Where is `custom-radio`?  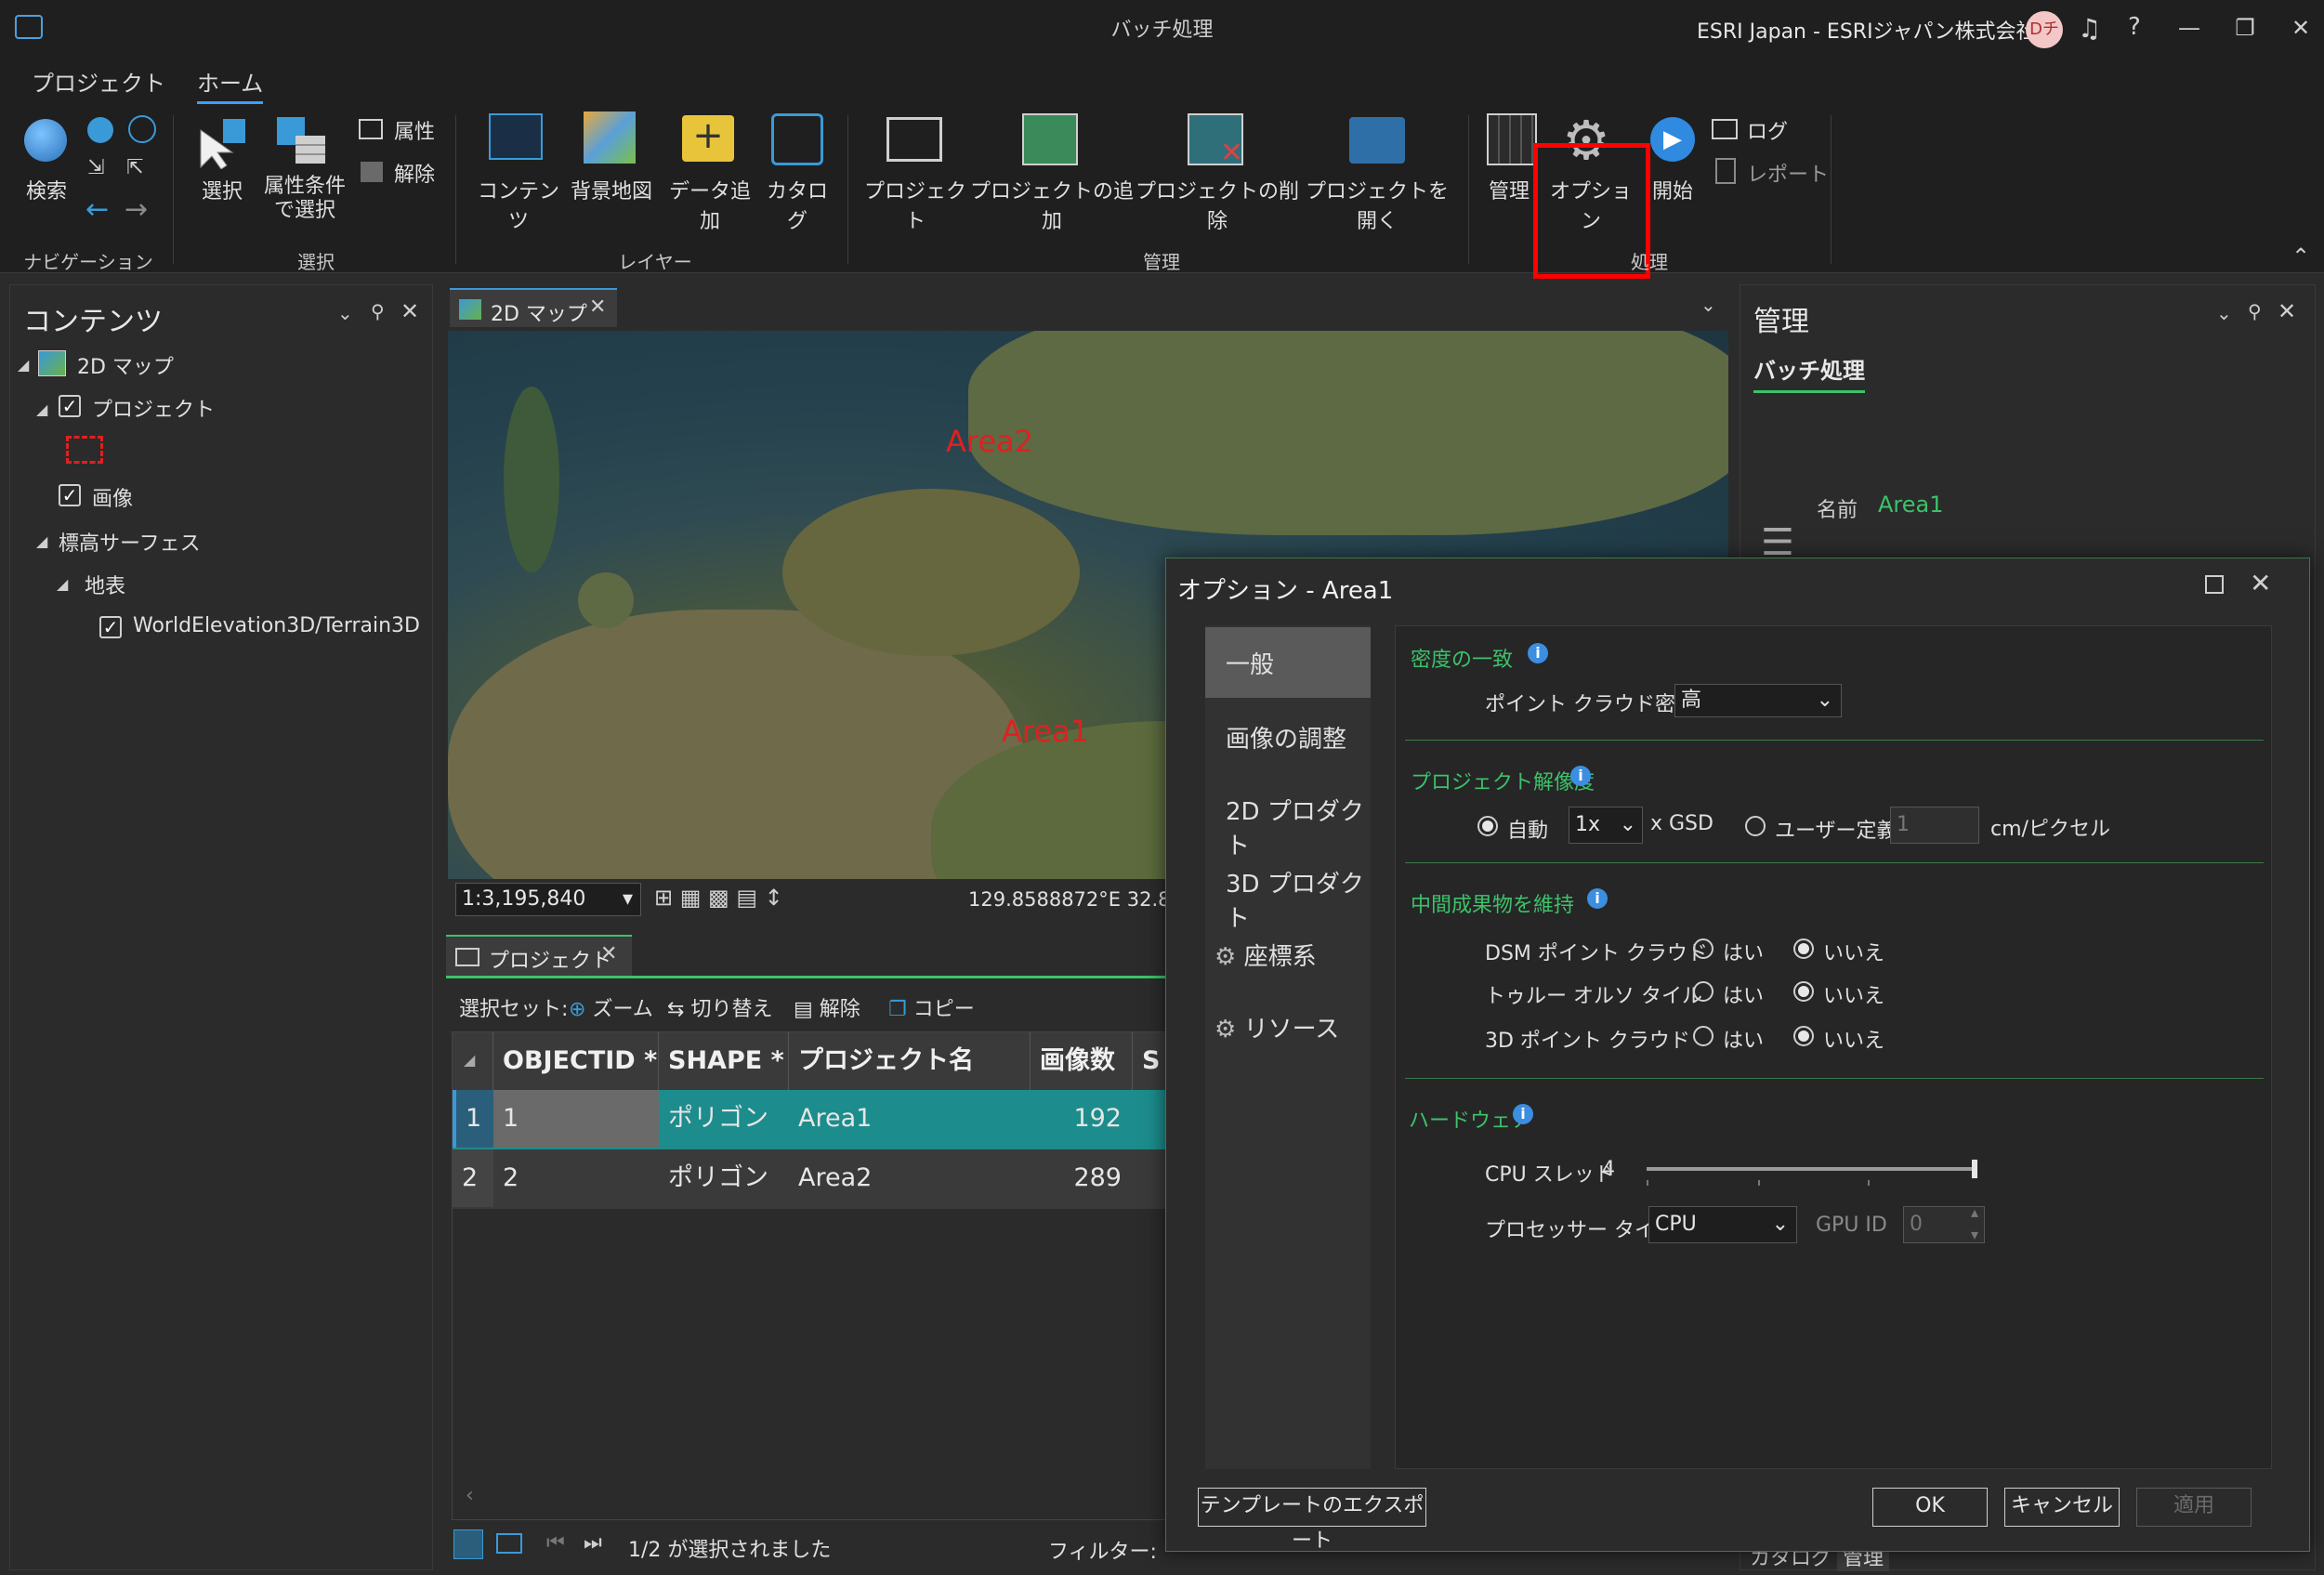
custom-radio is located at coordinates (1756, 826).